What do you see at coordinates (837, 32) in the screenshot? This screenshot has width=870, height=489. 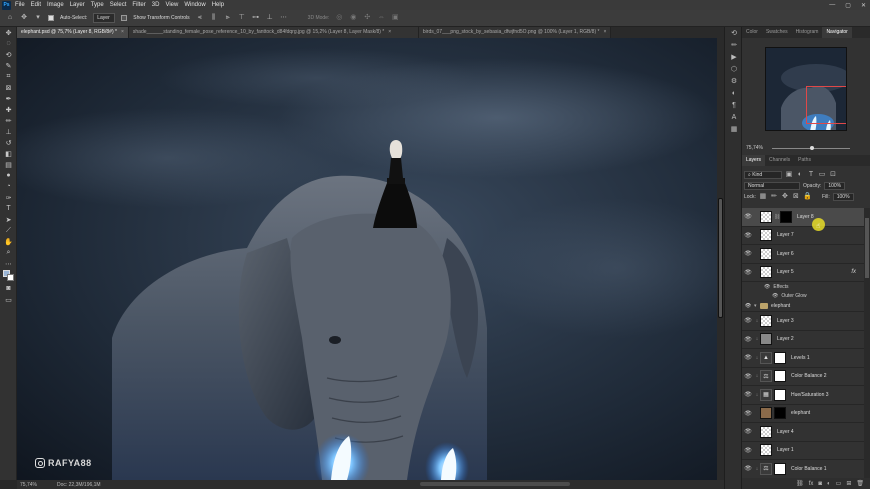 I see `tab-navigator: Navigator` at bounding box center [837, 32].